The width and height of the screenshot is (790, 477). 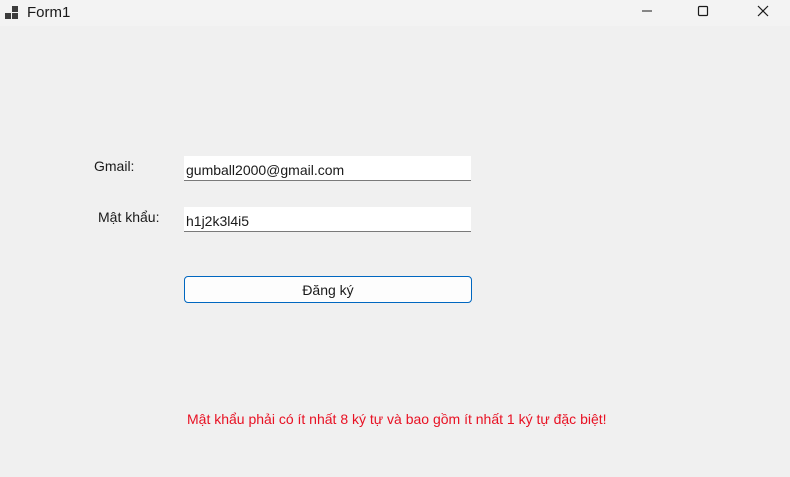 I want to click on minimize-icon, so click(x=647, y=13).